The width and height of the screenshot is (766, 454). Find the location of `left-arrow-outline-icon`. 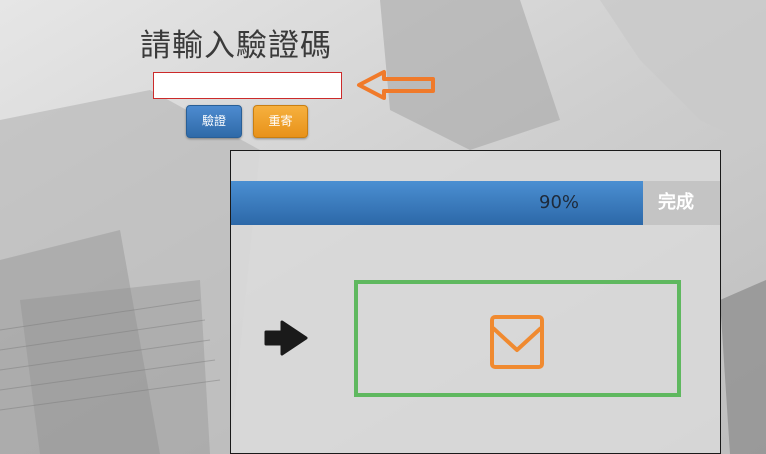

left-arrow-outline-icon is located at coordinates (396, 85).